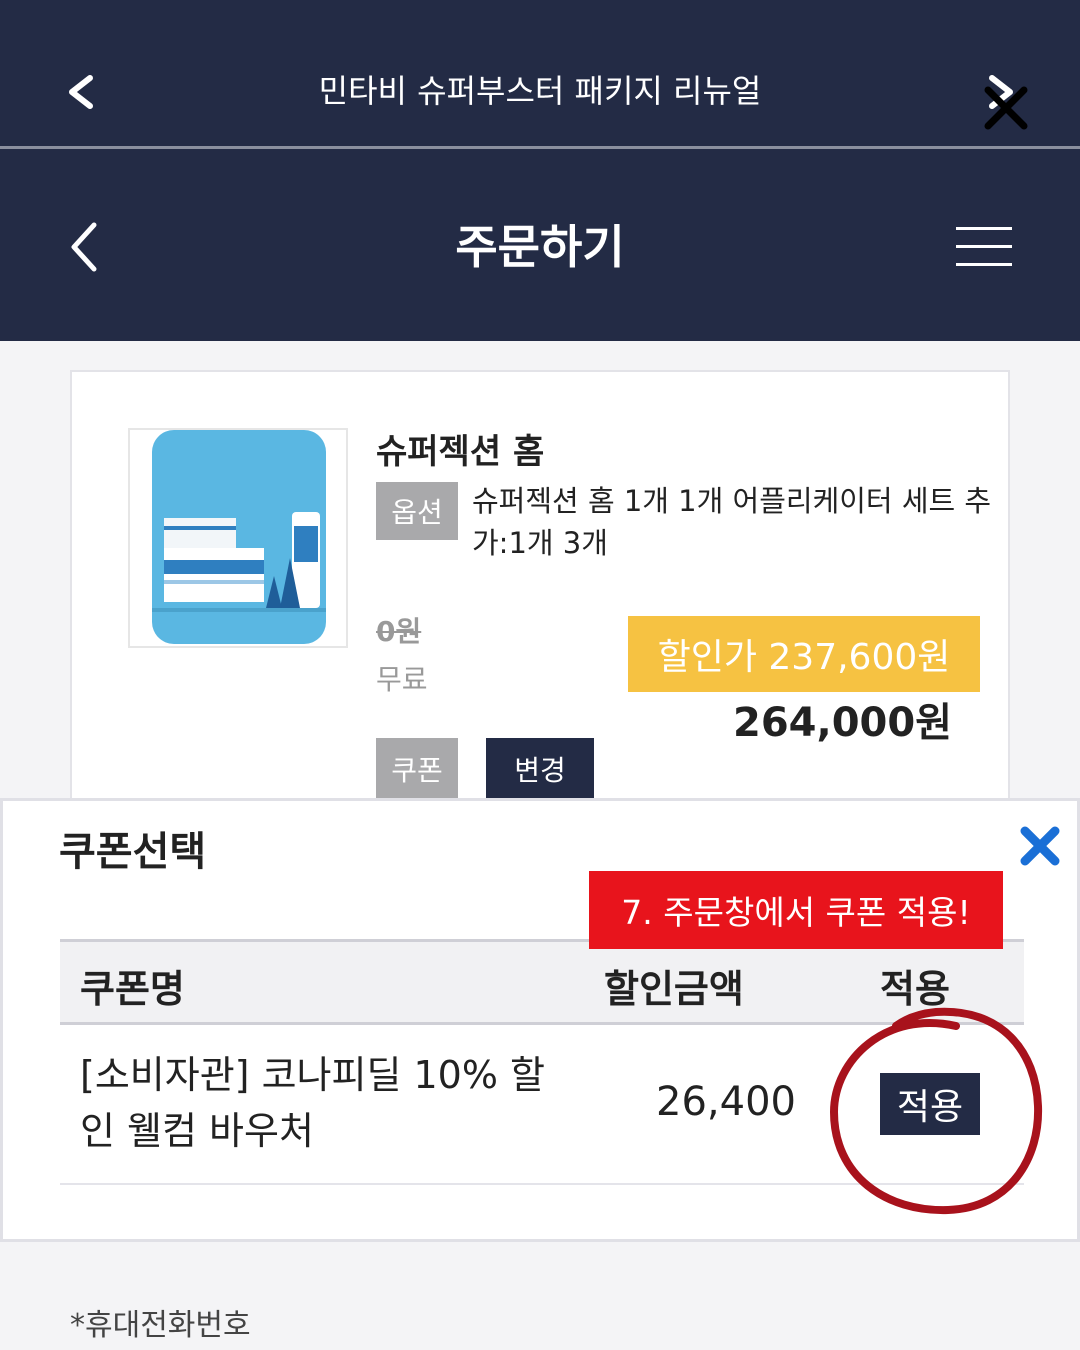 The width and height of the screenshot is (1080, 1350). What do you see at coordinates (674, 989) in the screenshot?
I see `column-header-discount-amount: 할인금액` at bounding box center [674, 989].